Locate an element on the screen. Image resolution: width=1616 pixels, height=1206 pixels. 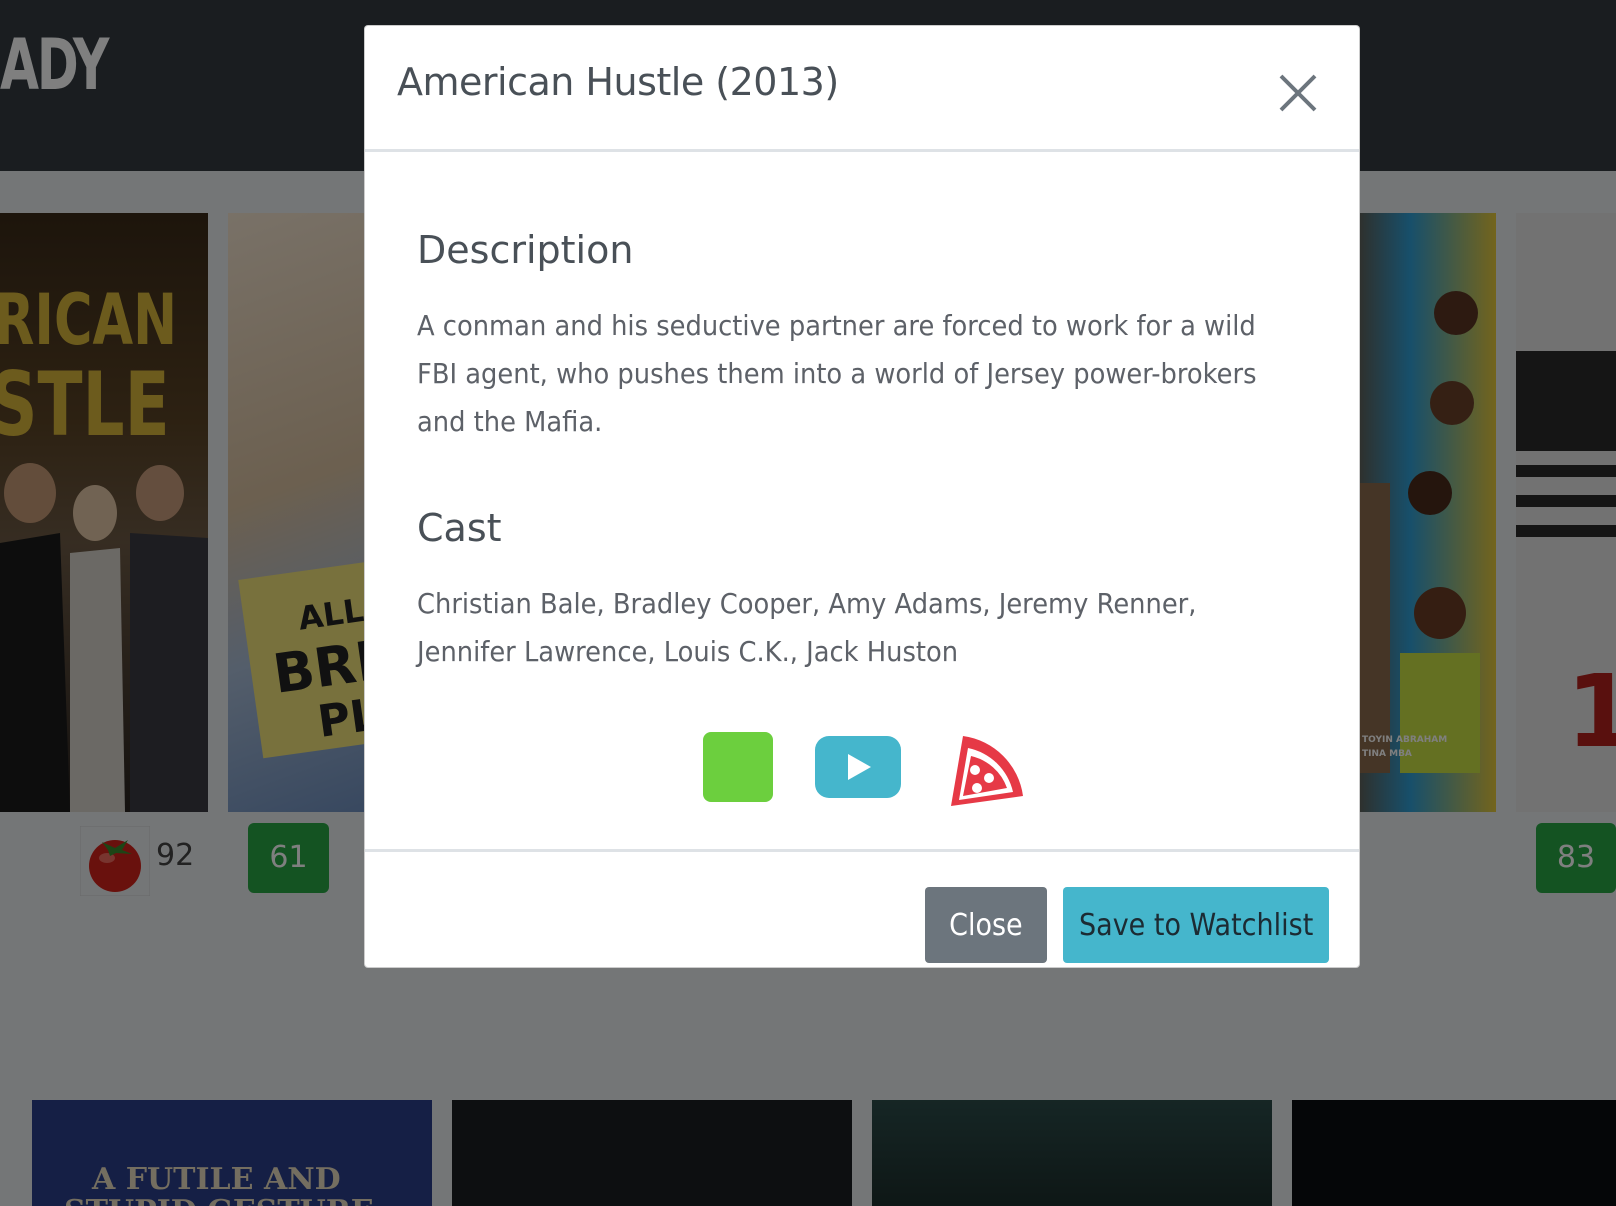
description-heading: Description is located at coordinates (525, 250).